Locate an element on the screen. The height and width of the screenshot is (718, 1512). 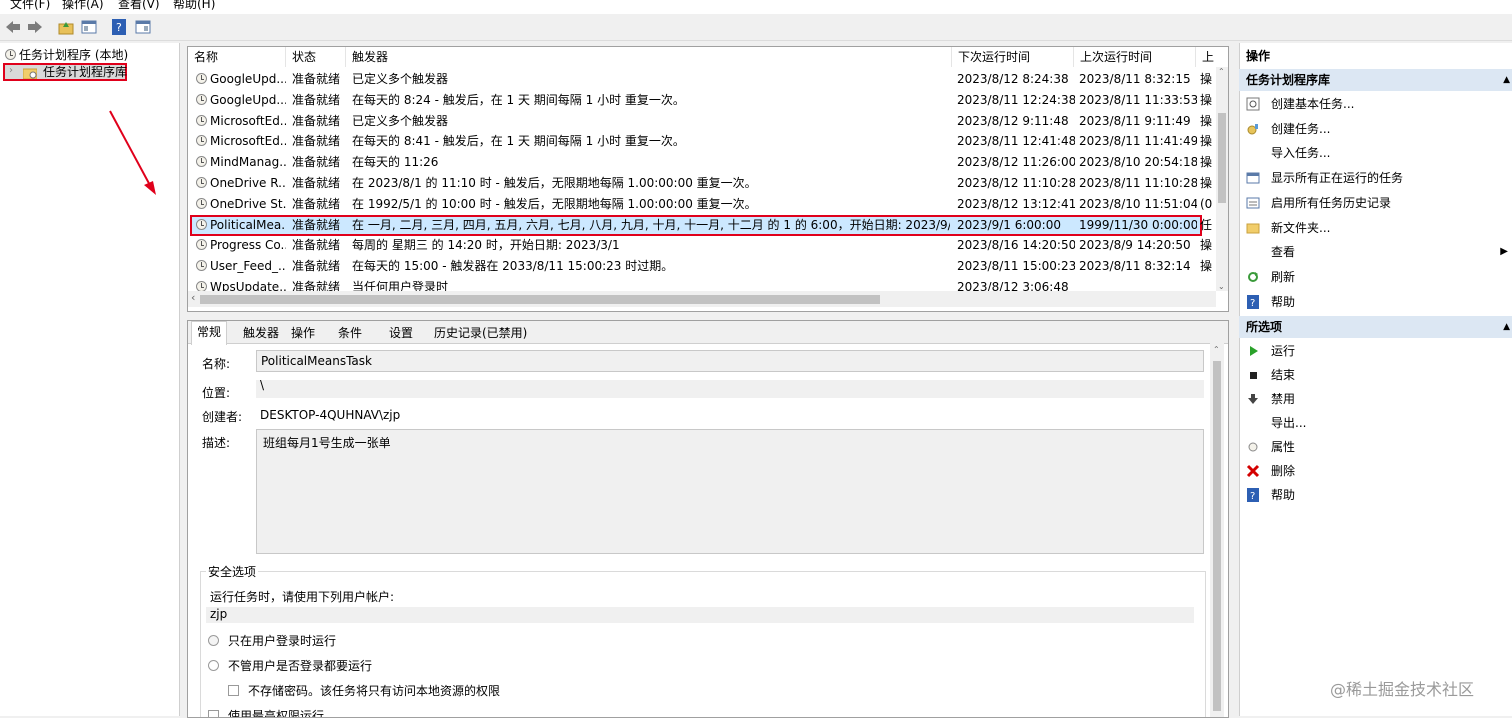
library-action-6: 查看 ▶ is located at coordinates (1377, 252).